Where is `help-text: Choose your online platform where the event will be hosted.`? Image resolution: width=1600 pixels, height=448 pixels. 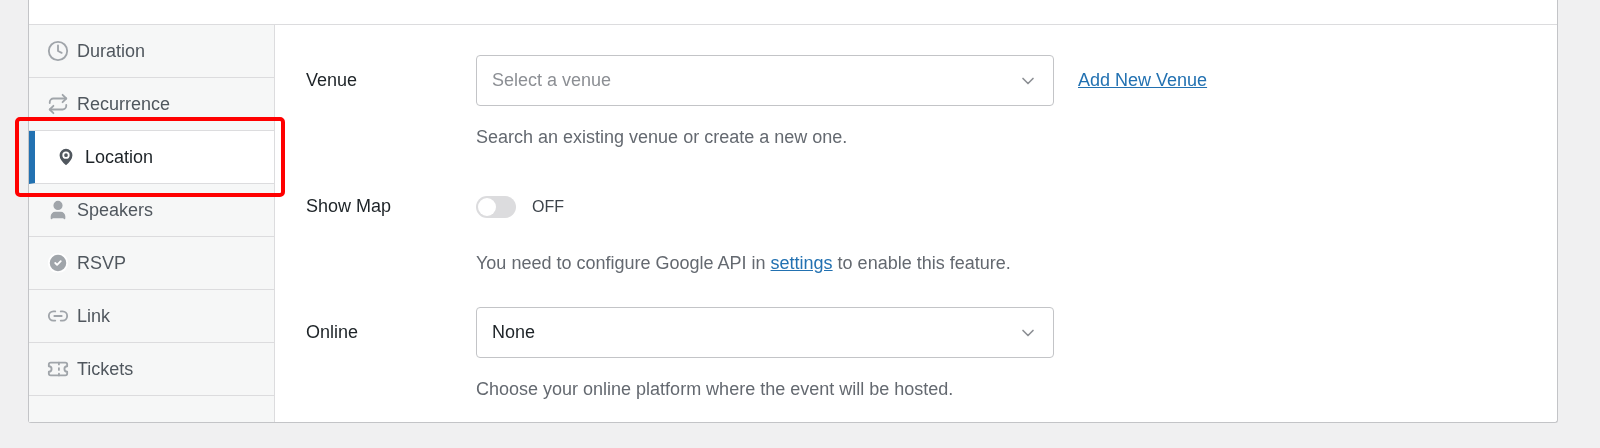
help-text: Choose your online platform where the event will be hosted. is located at coordinates (715, 389).